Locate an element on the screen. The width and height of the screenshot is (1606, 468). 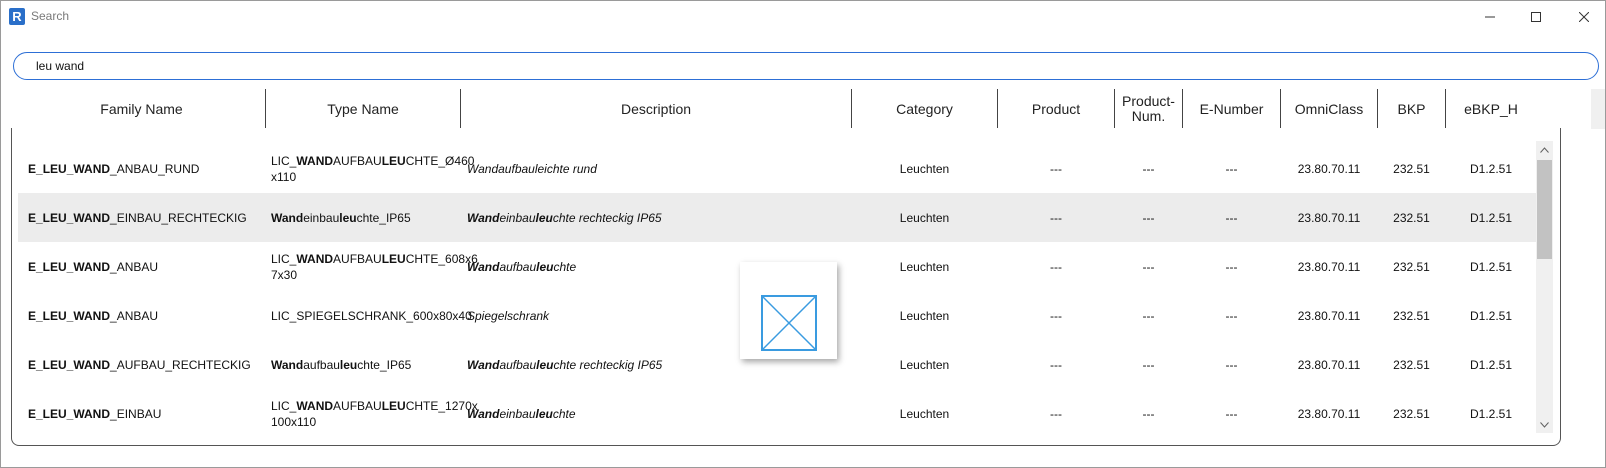
title-bar: R Search is located at coordinates (803, 17).